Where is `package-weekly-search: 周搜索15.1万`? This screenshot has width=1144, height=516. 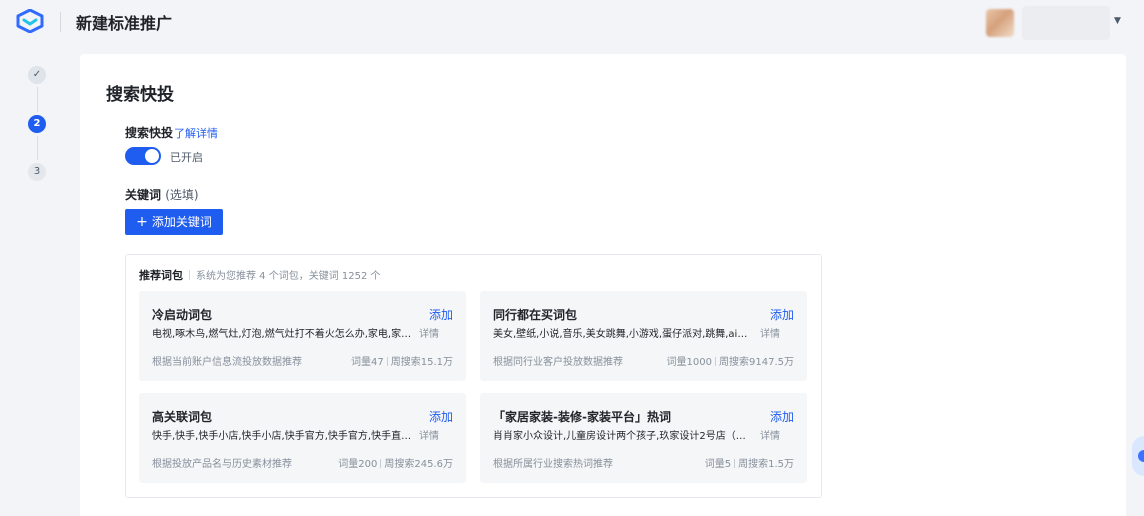
package-weekly-search: 周搜索15.1万 is located at coordinates (421, 362).